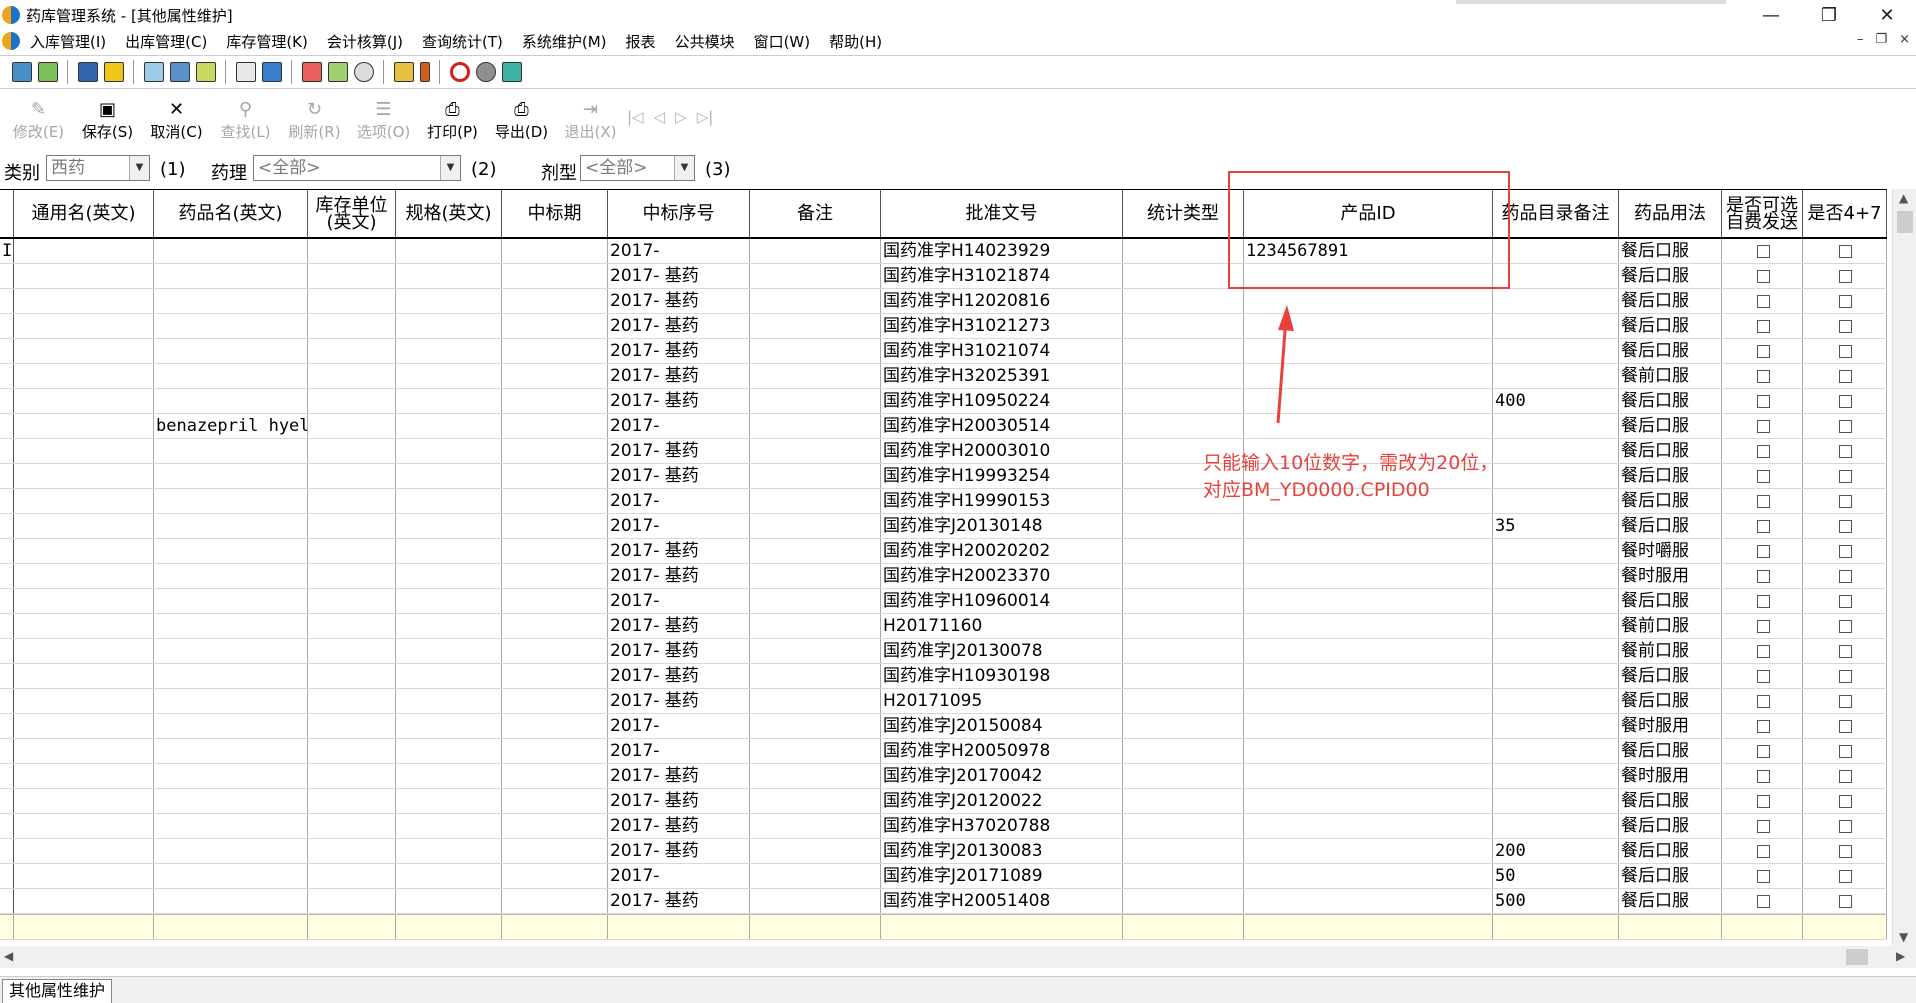  I want to click on menu-item-inbound: 入库管理(I), so click(68, 41).